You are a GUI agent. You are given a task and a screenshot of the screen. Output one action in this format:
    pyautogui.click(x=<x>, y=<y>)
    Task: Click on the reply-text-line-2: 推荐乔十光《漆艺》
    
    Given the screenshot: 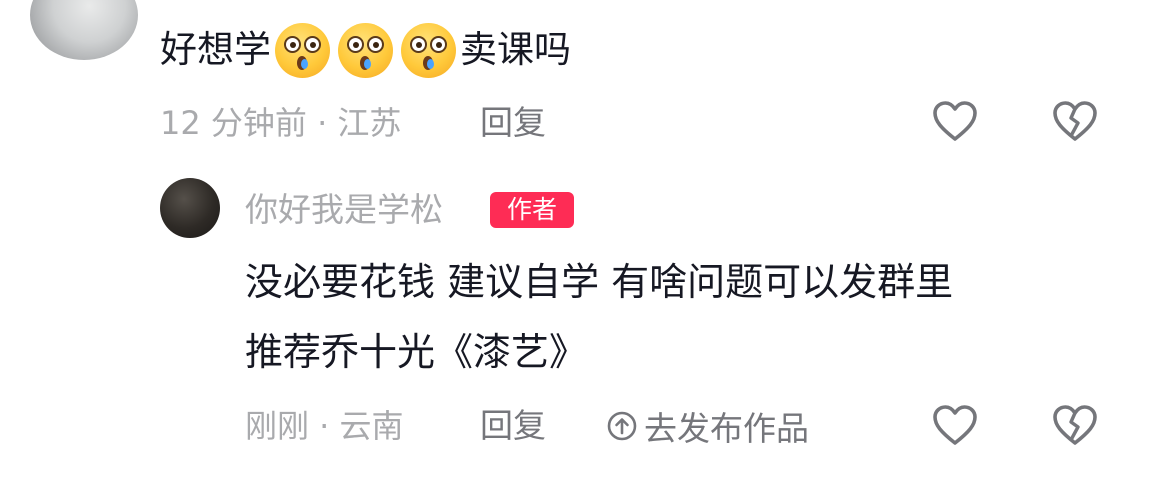 What is the action you would take?
    pyautogui.click(x=416, y=352)
    